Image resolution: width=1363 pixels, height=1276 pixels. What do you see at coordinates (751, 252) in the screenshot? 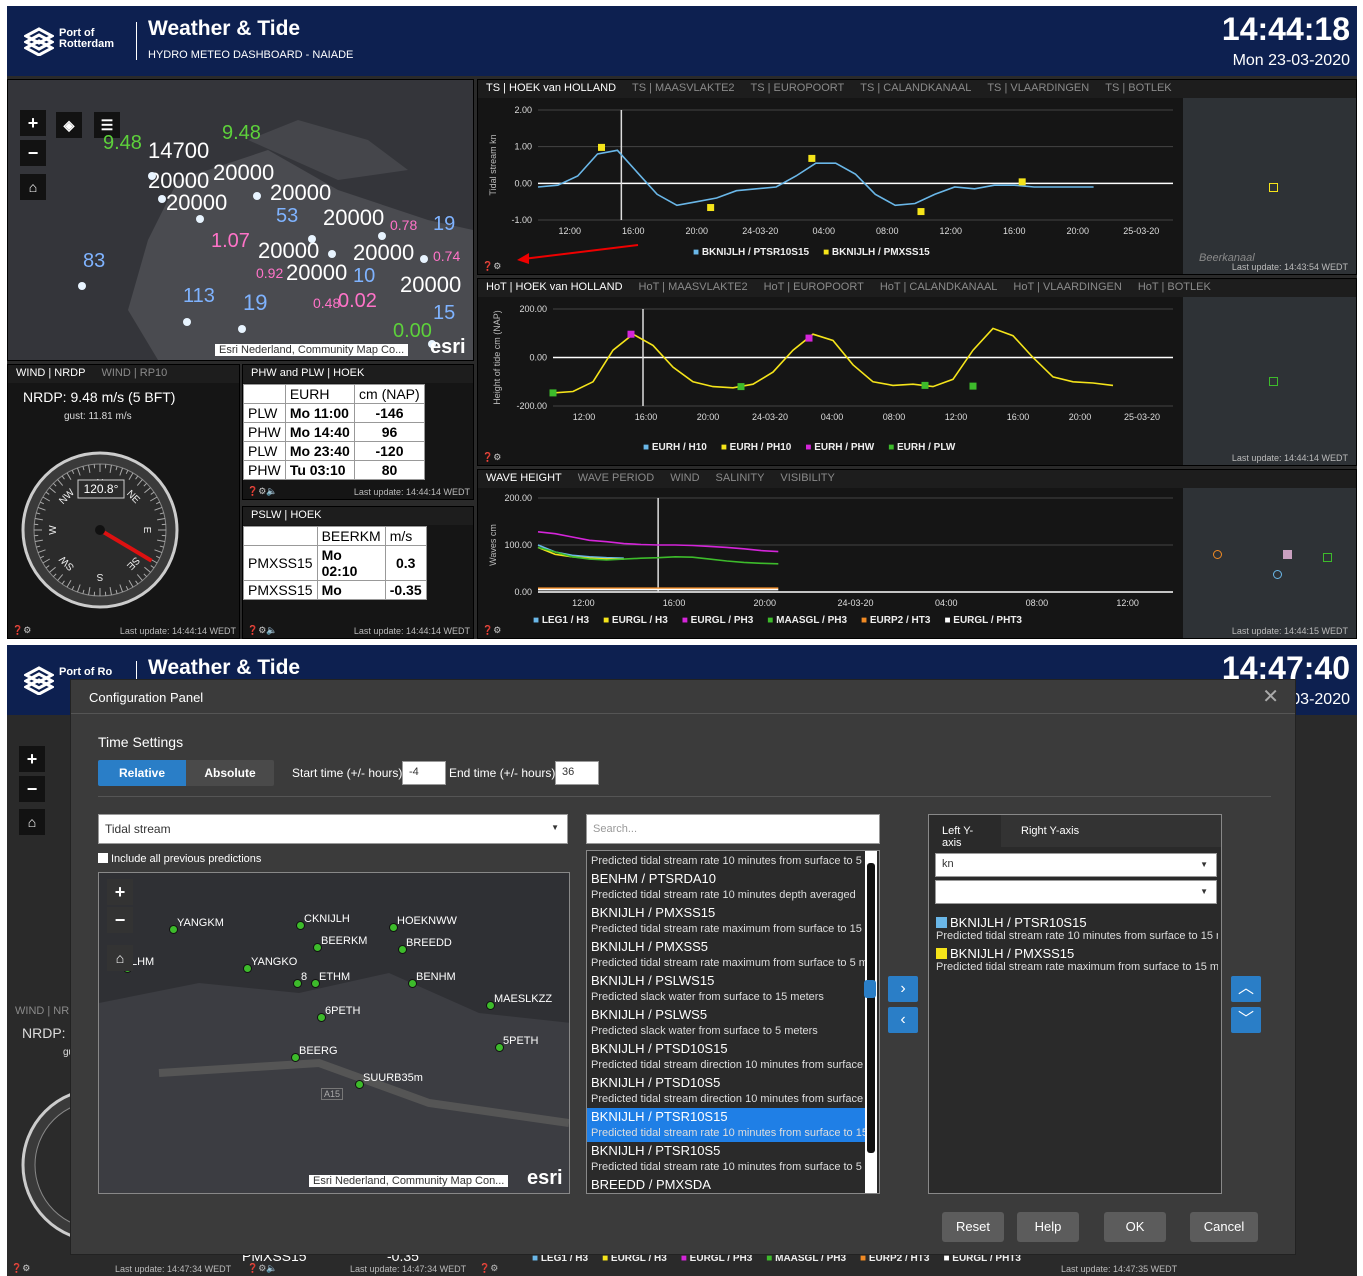
I see `legend-item: ■ BKNIJLH / PTSR10S15` at bounding box center [751, 252].